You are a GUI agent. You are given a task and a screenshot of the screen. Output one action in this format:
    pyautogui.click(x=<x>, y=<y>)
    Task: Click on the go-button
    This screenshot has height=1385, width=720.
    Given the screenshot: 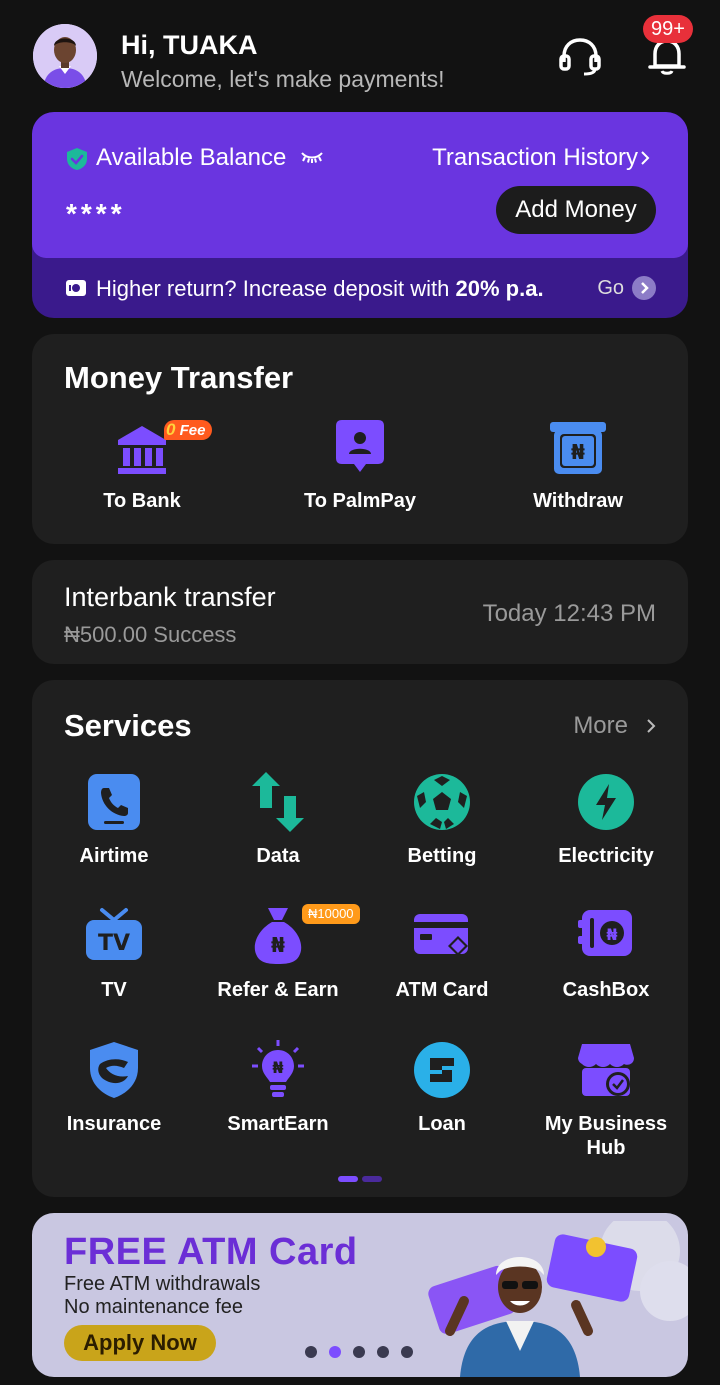 What is the action you would take?
    pyautogui.click(x=644, y=288)
    